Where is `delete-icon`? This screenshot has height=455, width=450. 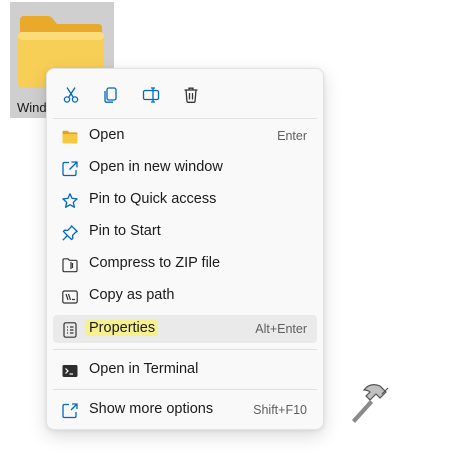
delete-icon is located at coordinates (191, 95).